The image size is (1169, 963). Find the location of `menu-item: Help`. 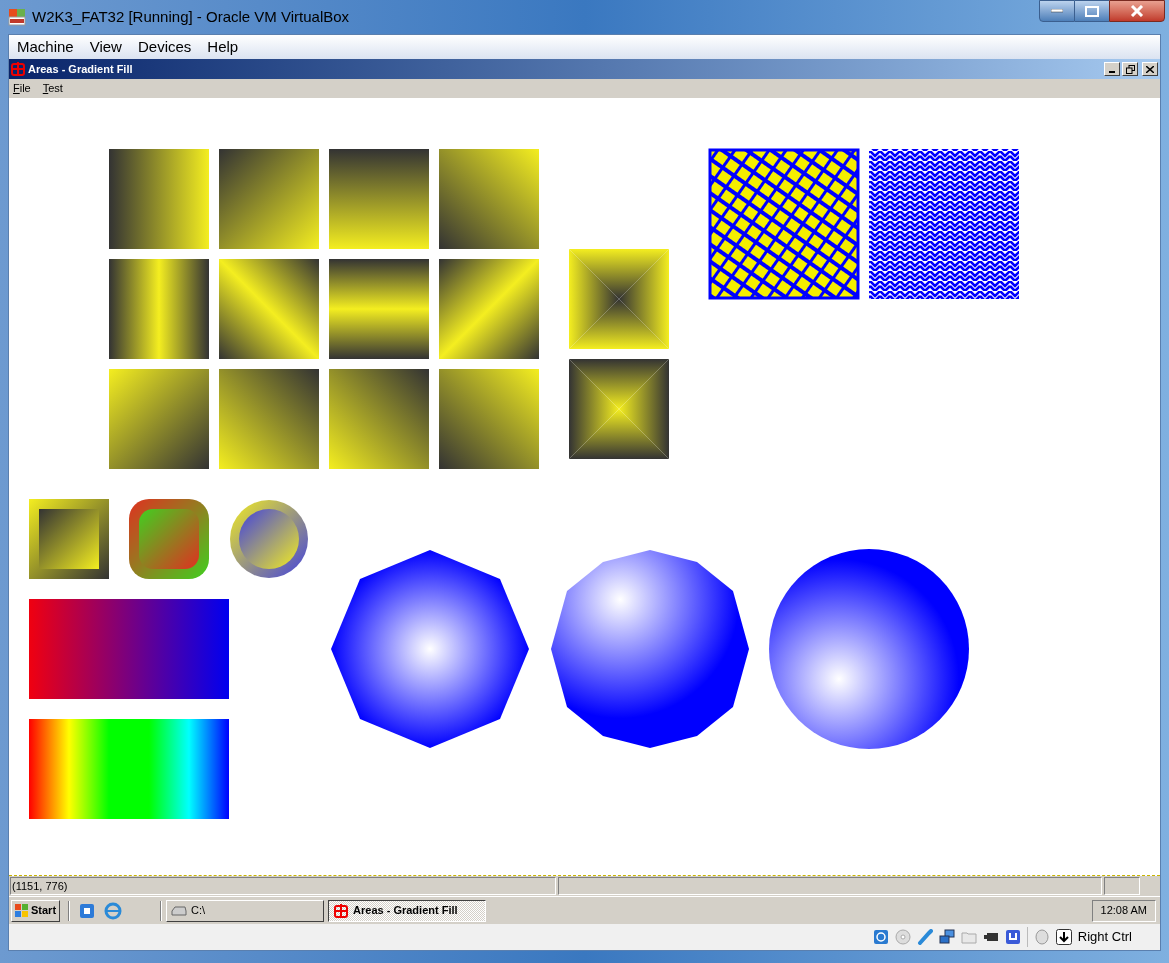

menu-item: Help is located at coordinates (223, 47).